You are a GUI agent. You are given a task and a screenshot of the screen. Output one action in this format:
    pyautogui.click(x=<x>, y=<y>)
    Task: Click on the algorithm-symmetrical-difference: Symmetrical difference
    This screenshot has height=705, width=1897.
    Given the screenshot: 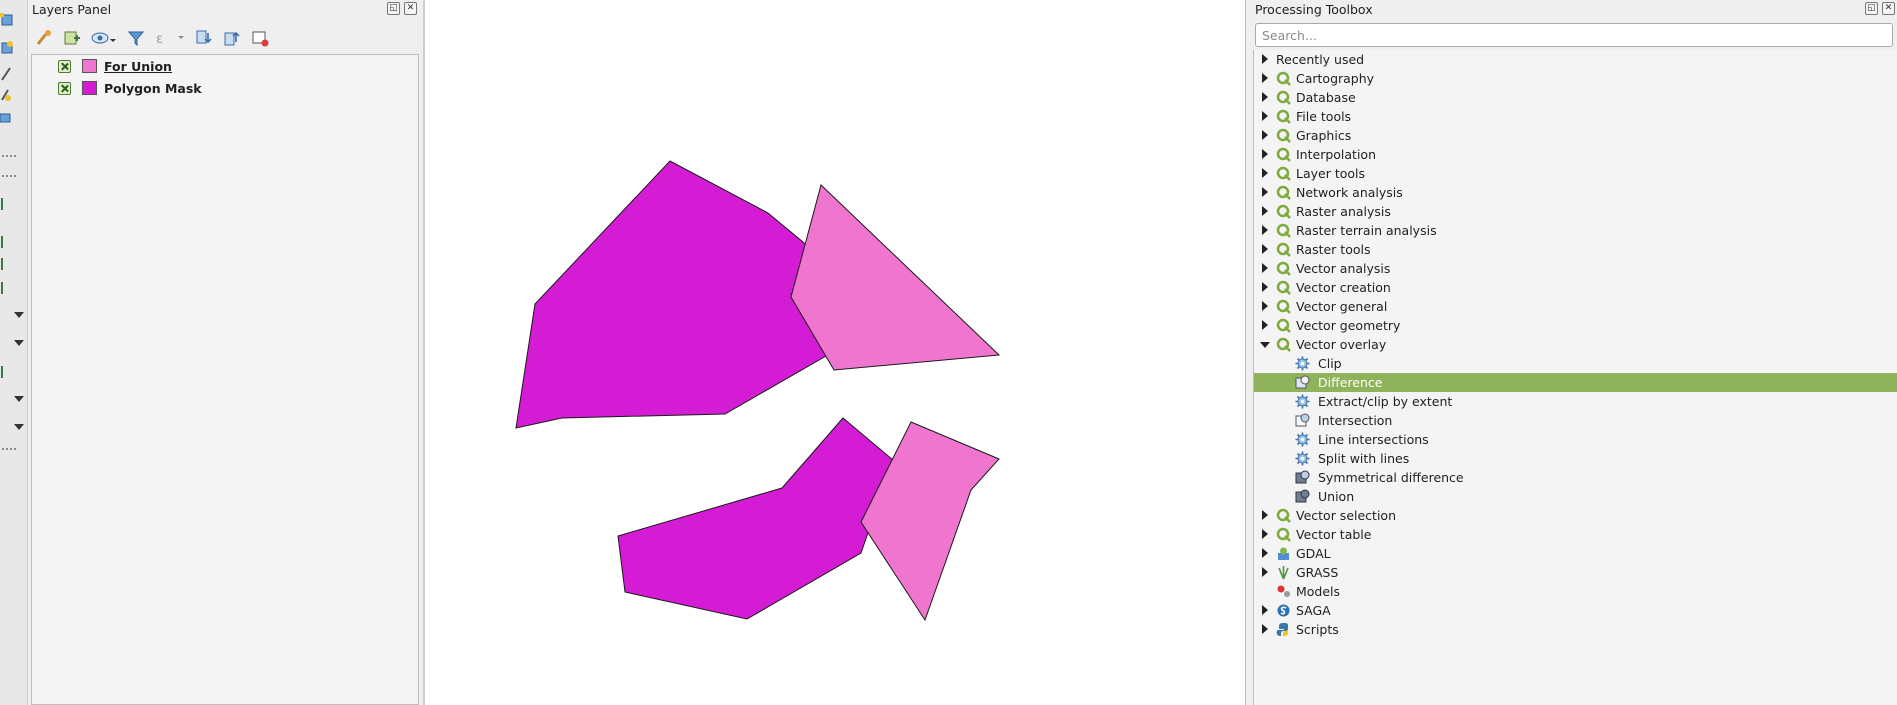 What is the action you would take?
    pyautogui.click(x=1575, y=477)
    